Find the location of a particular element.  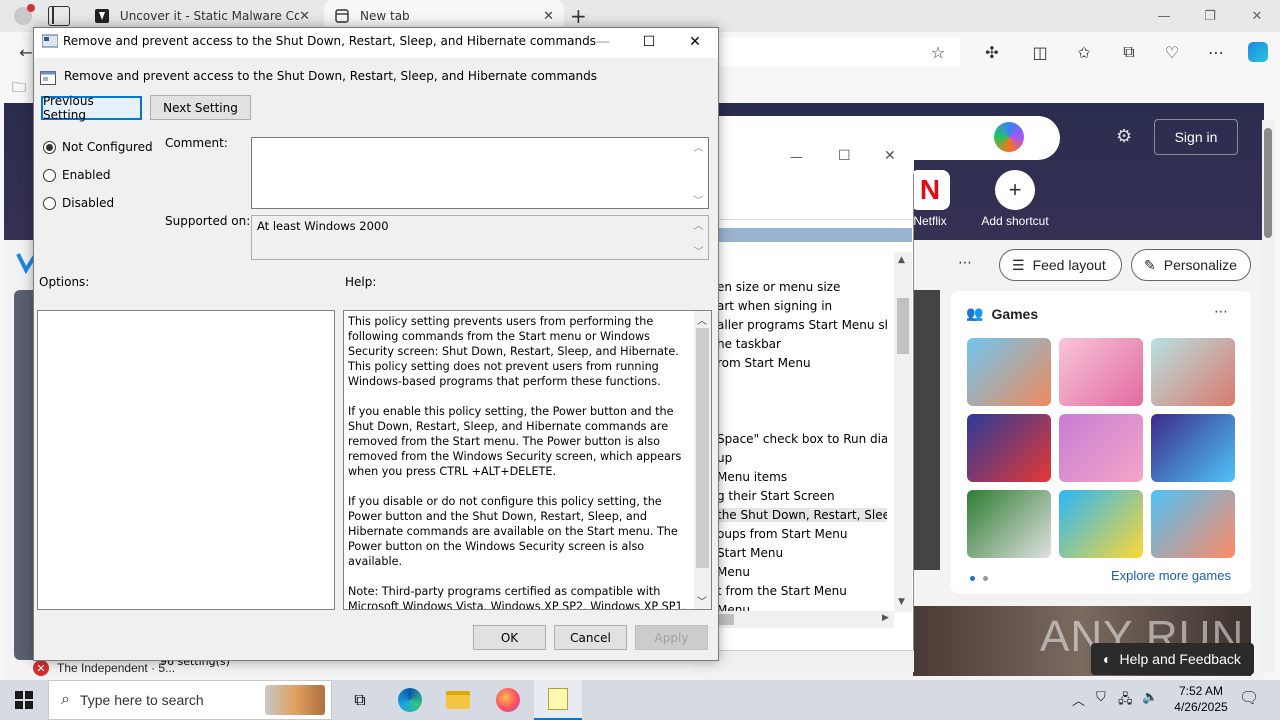

start-button is located at coordinates (24, 700).